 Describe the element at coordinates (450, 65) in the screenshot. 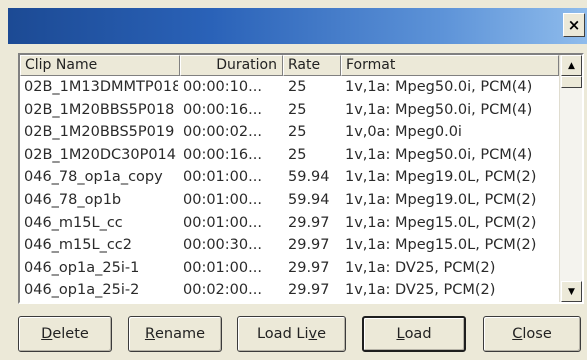

I see `column-header-format: Format` at that location.